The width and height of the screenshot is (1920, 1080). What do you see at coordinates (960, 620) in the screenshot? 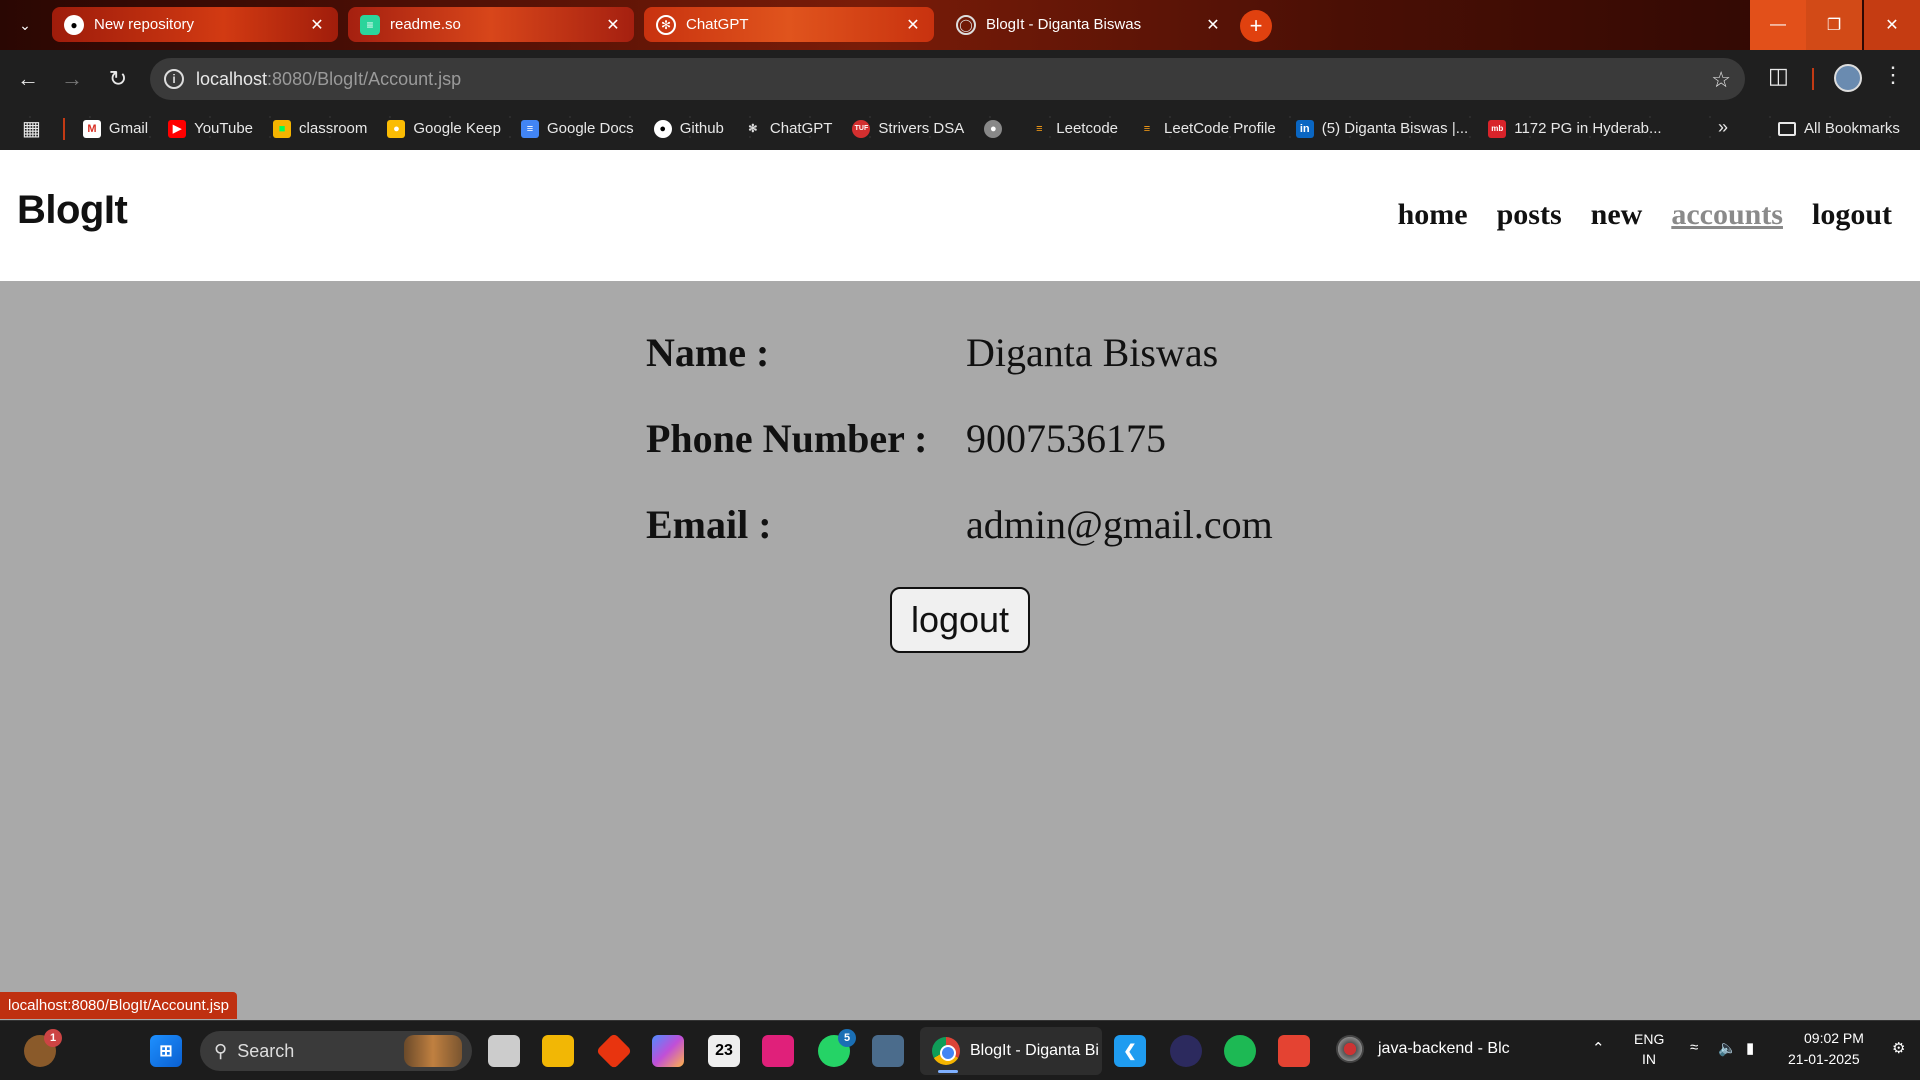
I see `logout-button: logout` at bounding box center [960, 620].